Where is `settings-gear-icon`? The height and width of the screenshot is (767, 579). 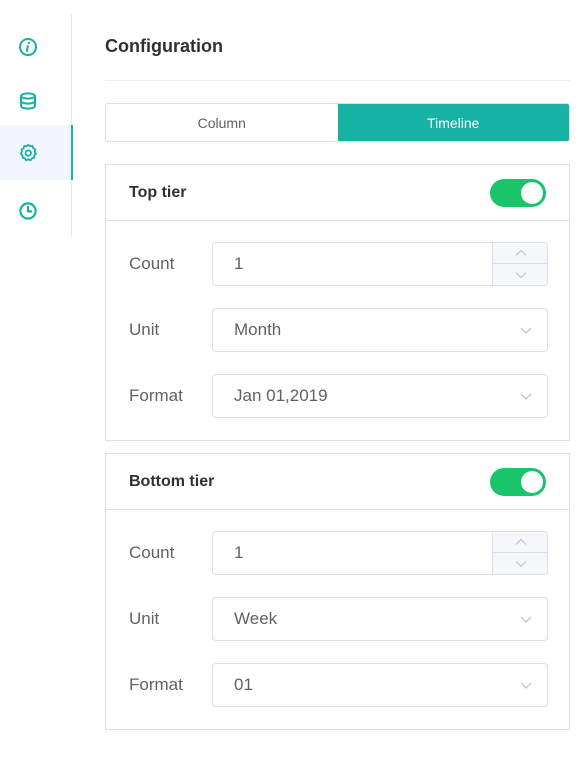 settings-gear-icon is located at coordinates (28, 152).